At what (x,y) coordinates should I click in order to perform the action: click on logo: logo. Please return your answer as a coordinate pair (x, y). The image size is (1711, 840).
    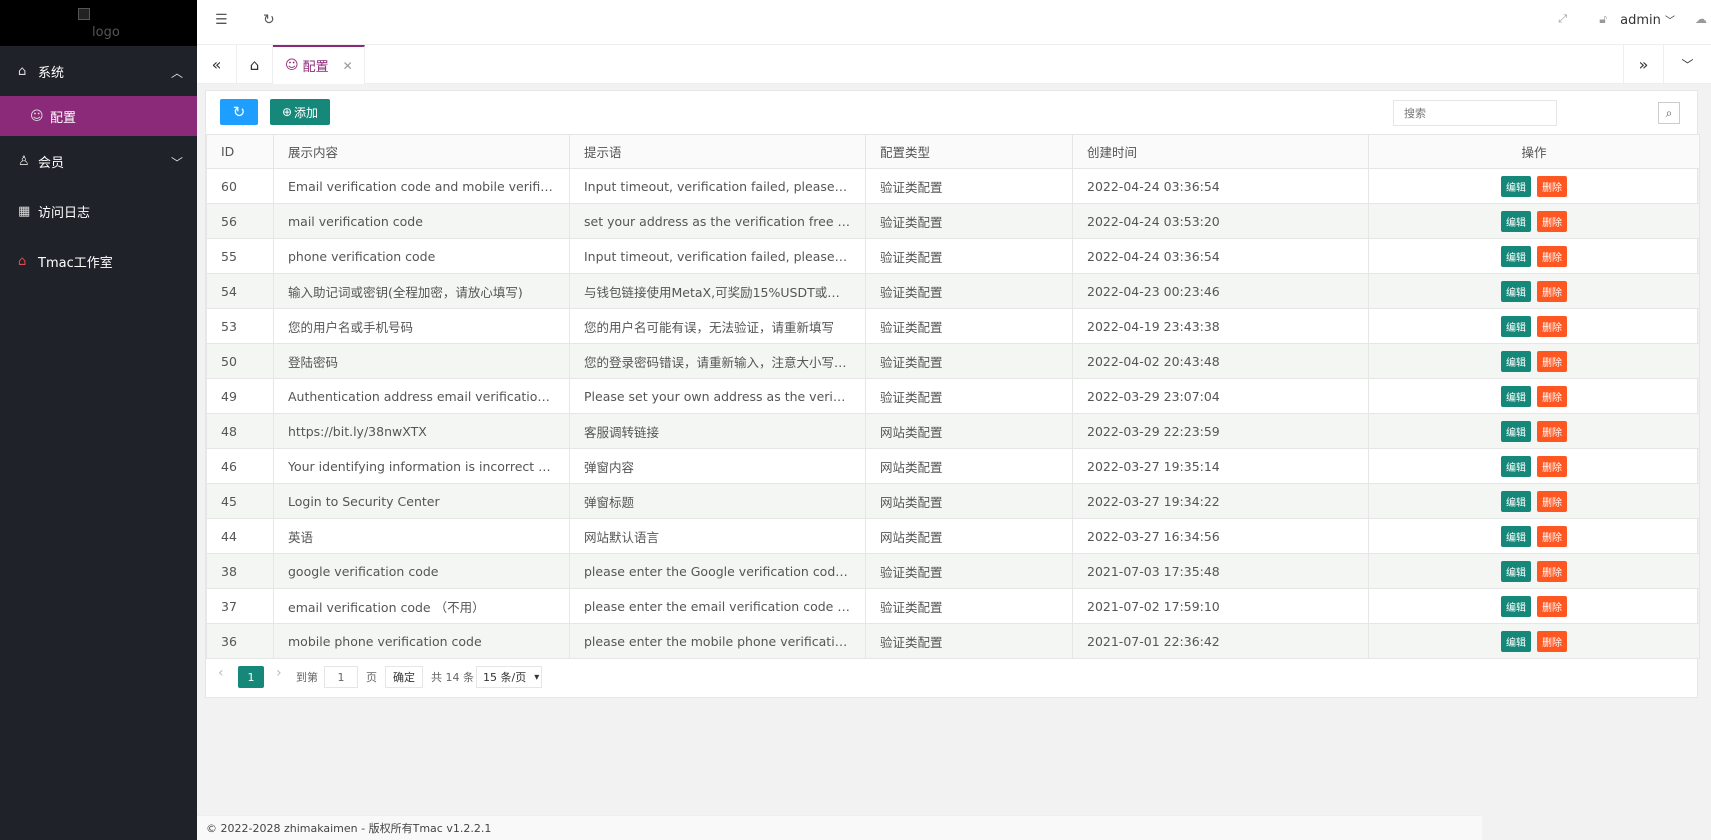
    Looking at the image, I should click on (98, 23).